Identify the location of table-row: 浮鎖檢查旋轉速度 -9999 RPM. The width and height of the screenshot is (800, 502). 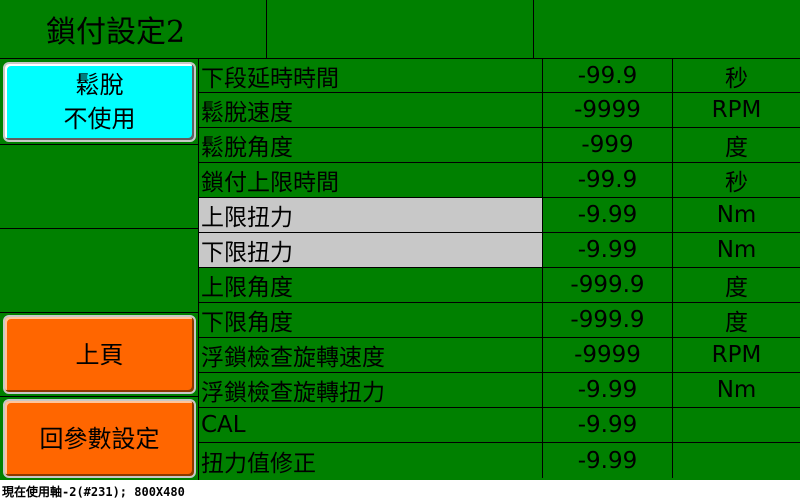
(499, 355).